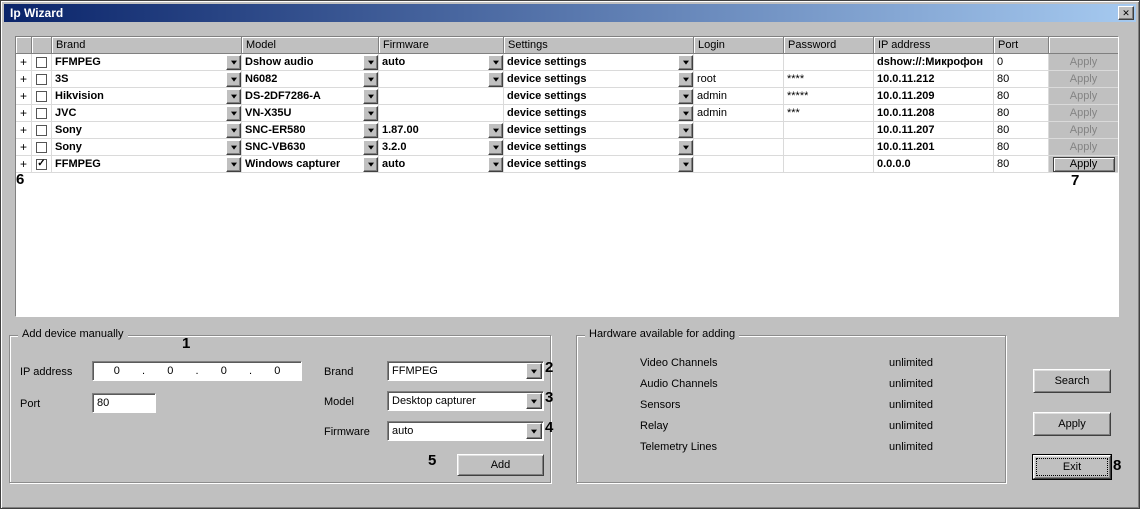 Image resolution: width=1140 pixels, height=509 pixels. What do you see at coordinates (117, 371) in the screenshot?
I see `ip-octet-1: 0` at bounding box center [117, 371].